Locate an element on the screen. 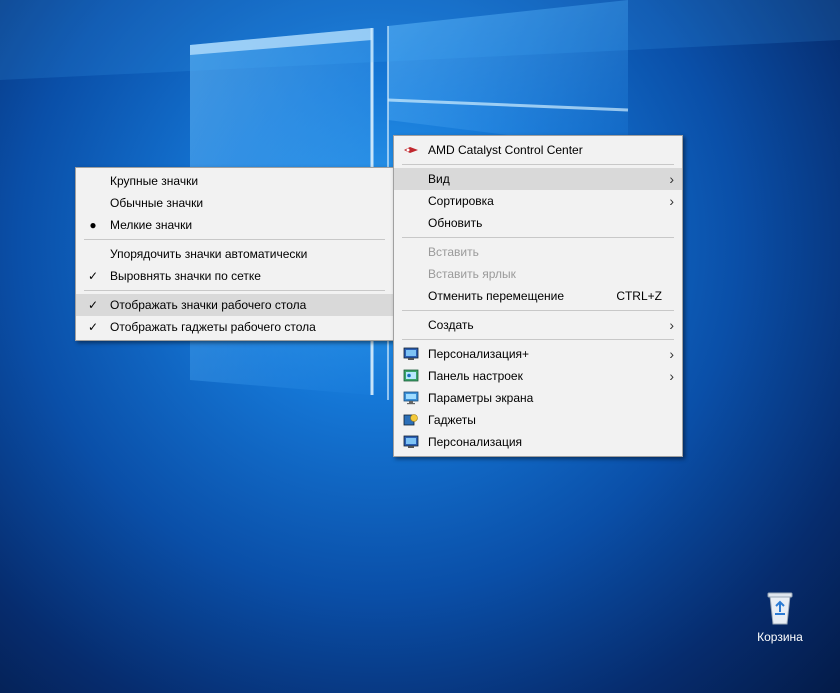 The image size is (840, 693). show-desktop-icons-item: ✓ Отображать значки рабочего стола is located at coordinates (234, 305).